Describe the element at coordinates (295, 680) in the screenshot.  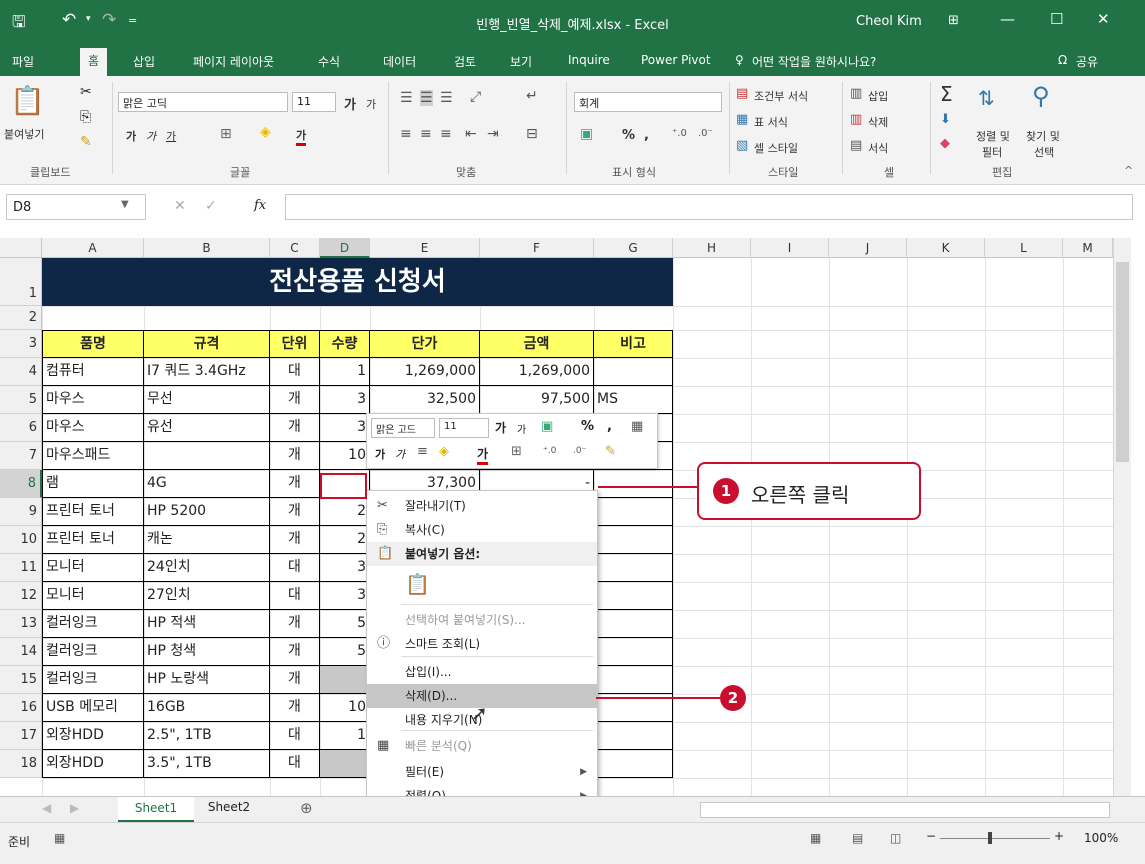
I see `cell-c15: 개` at that location.